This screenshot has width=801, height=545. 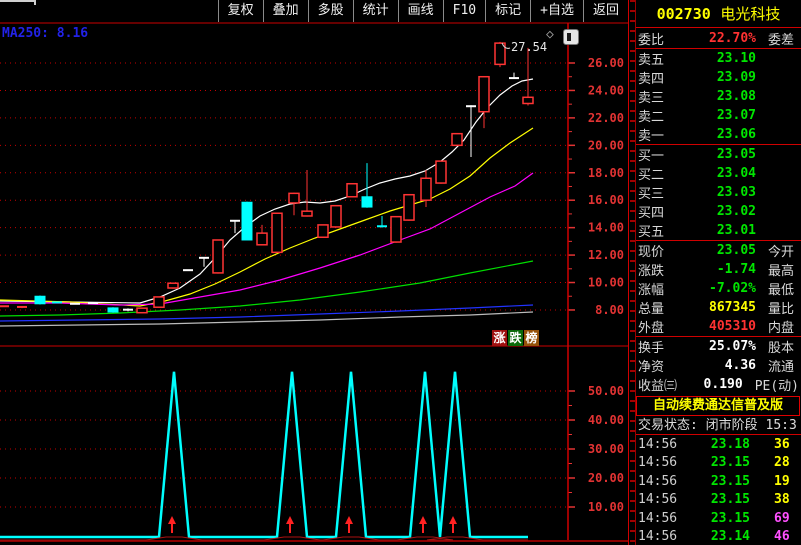 What do you see at coordinates (651, 156) in the screenshot?
I see `buy-row-1-label: 买一` at bounding box center [651, 156].